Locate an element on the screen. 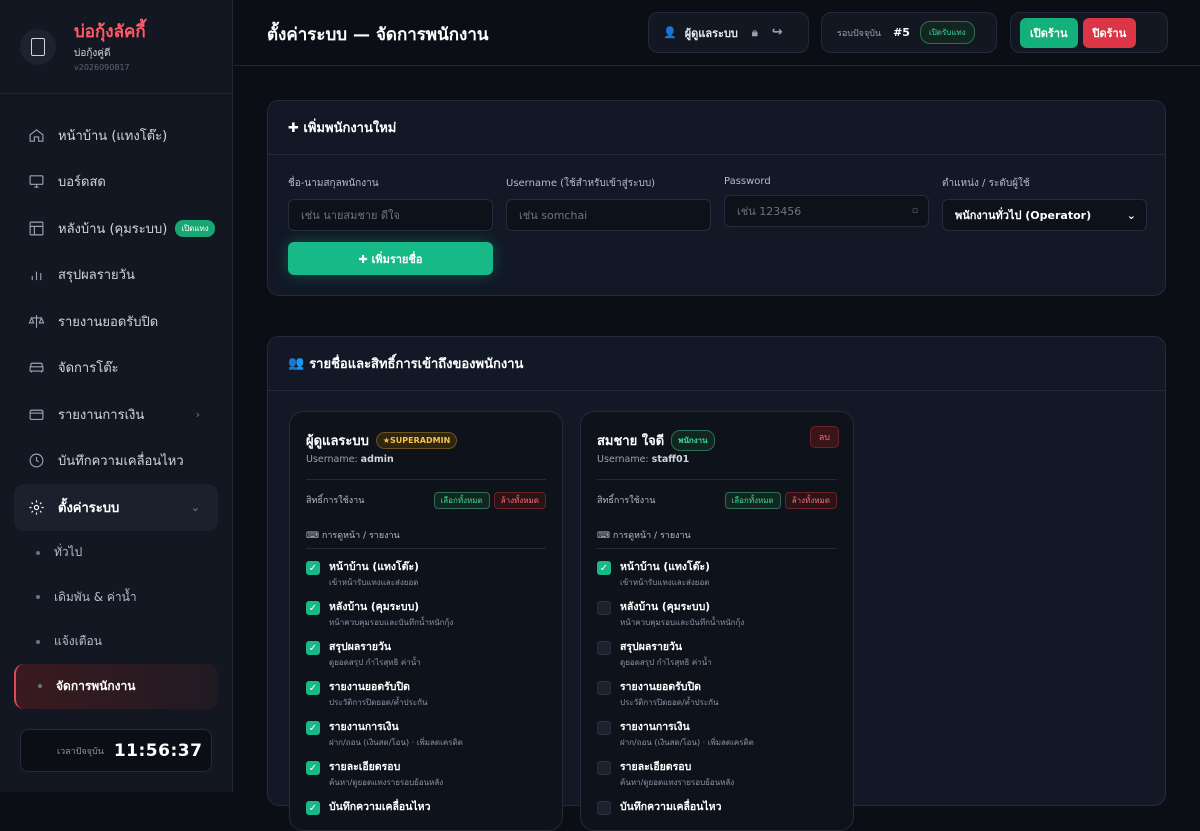  nav-item-backoffice: หลังบ้าน (คุมระบบ) เปิดแทง is located at coordinates (116, 228).